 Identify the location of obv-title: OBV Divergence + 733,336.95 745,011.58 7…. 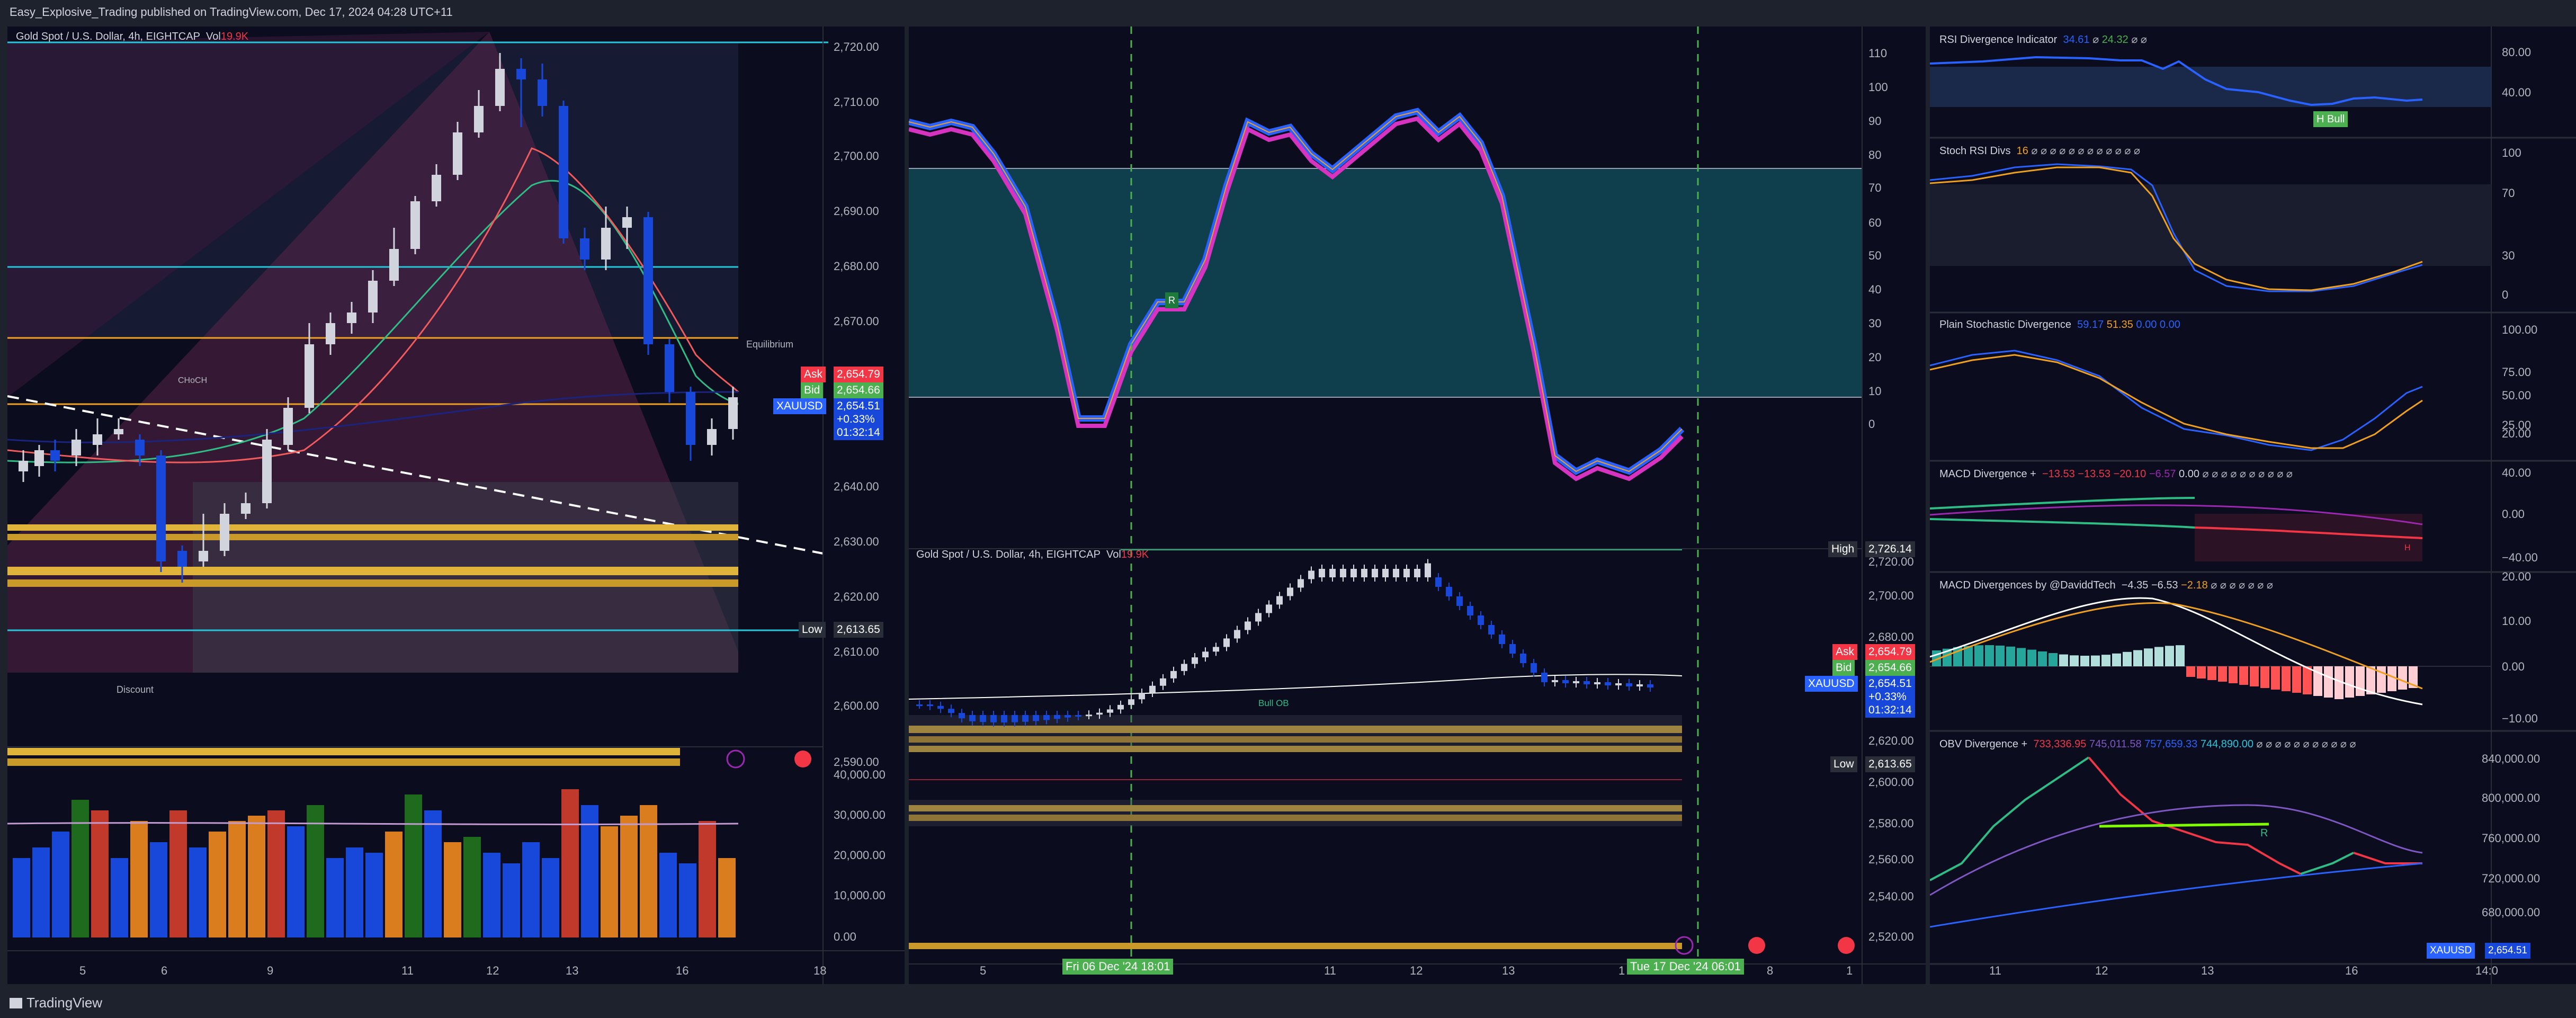
(2147, 744).